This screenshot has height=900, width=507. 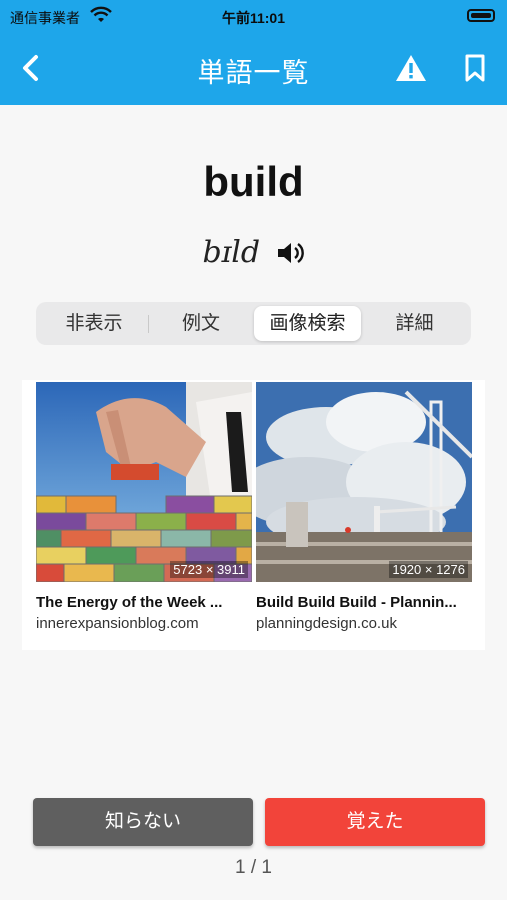 I want to click on image-source: innerexpansionblog.com, so click(x=117, y=623).